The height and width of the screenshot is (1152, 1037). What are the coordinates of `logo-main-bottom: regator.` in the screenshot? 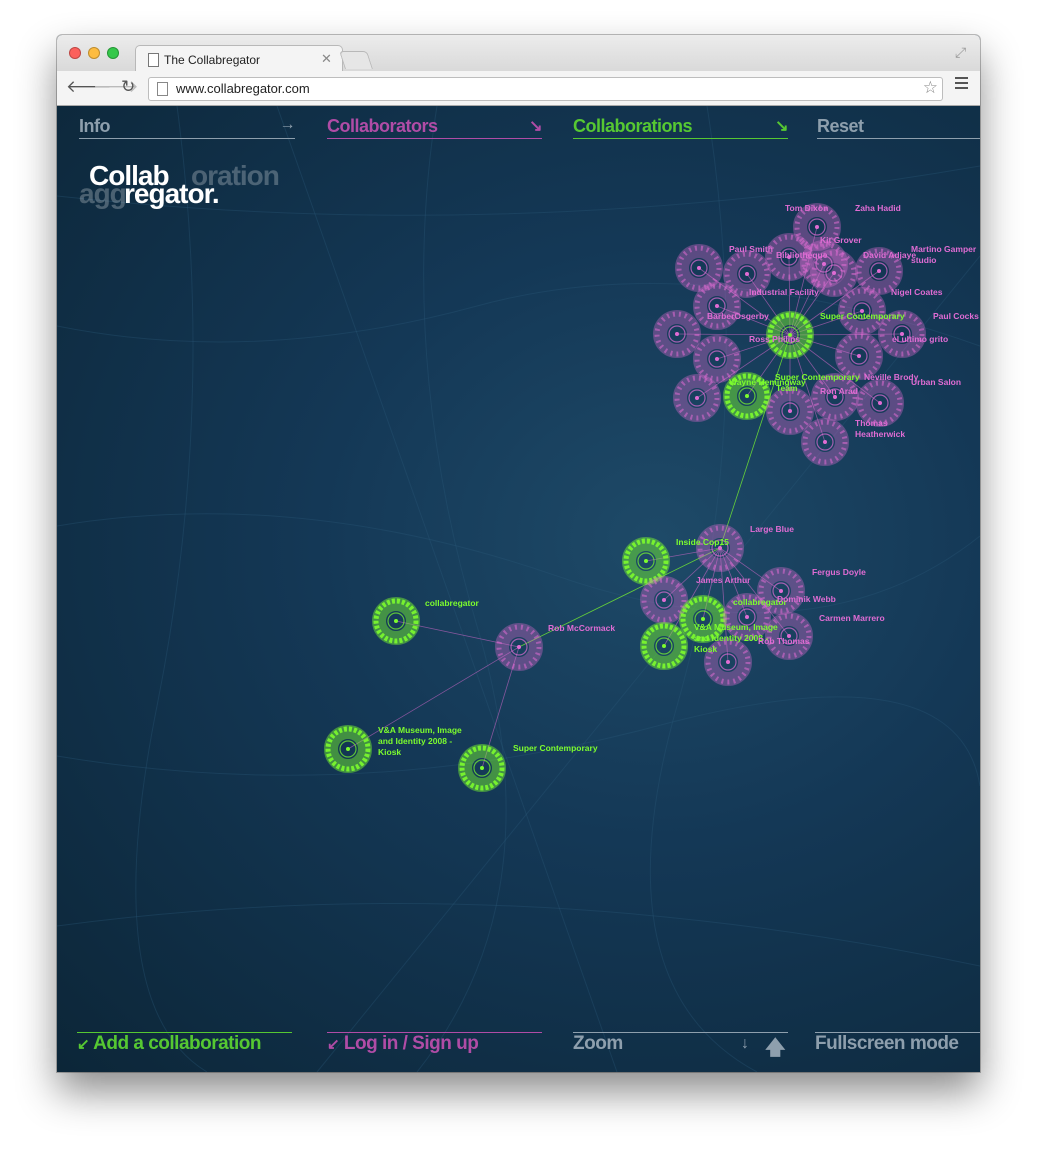 It's located at (172, 193).